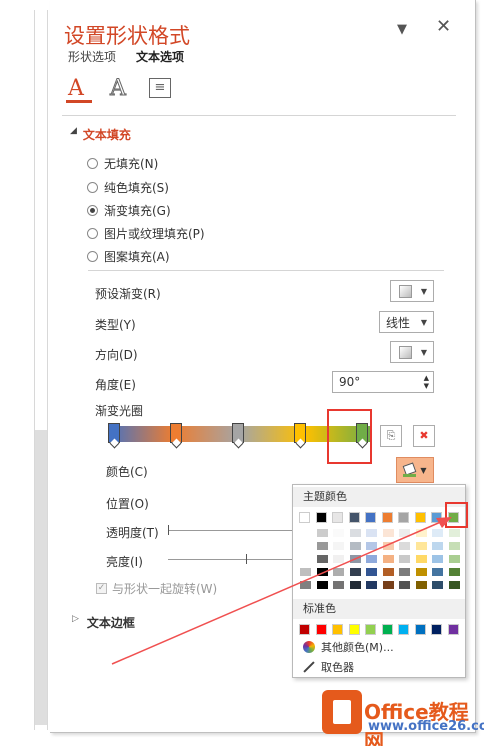 The image size is (484, 746). I want to click on office-logo-inner, so click(342, 712).